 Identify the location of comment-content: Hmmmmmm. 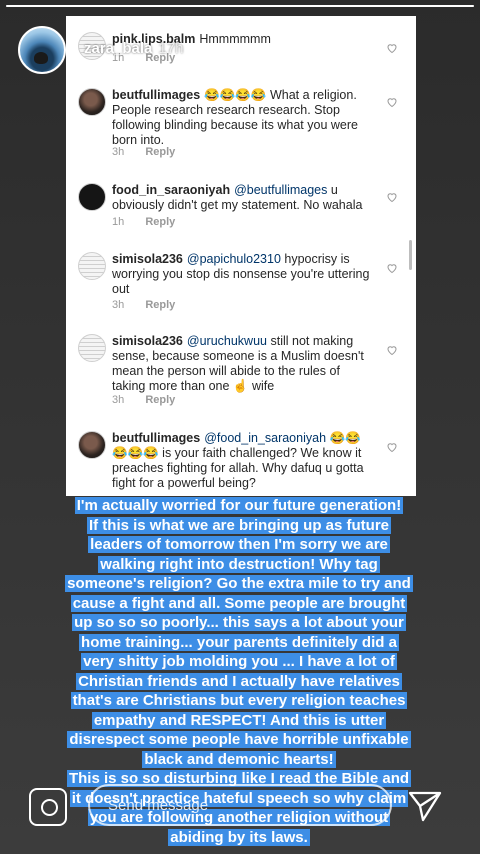
(235, 39).